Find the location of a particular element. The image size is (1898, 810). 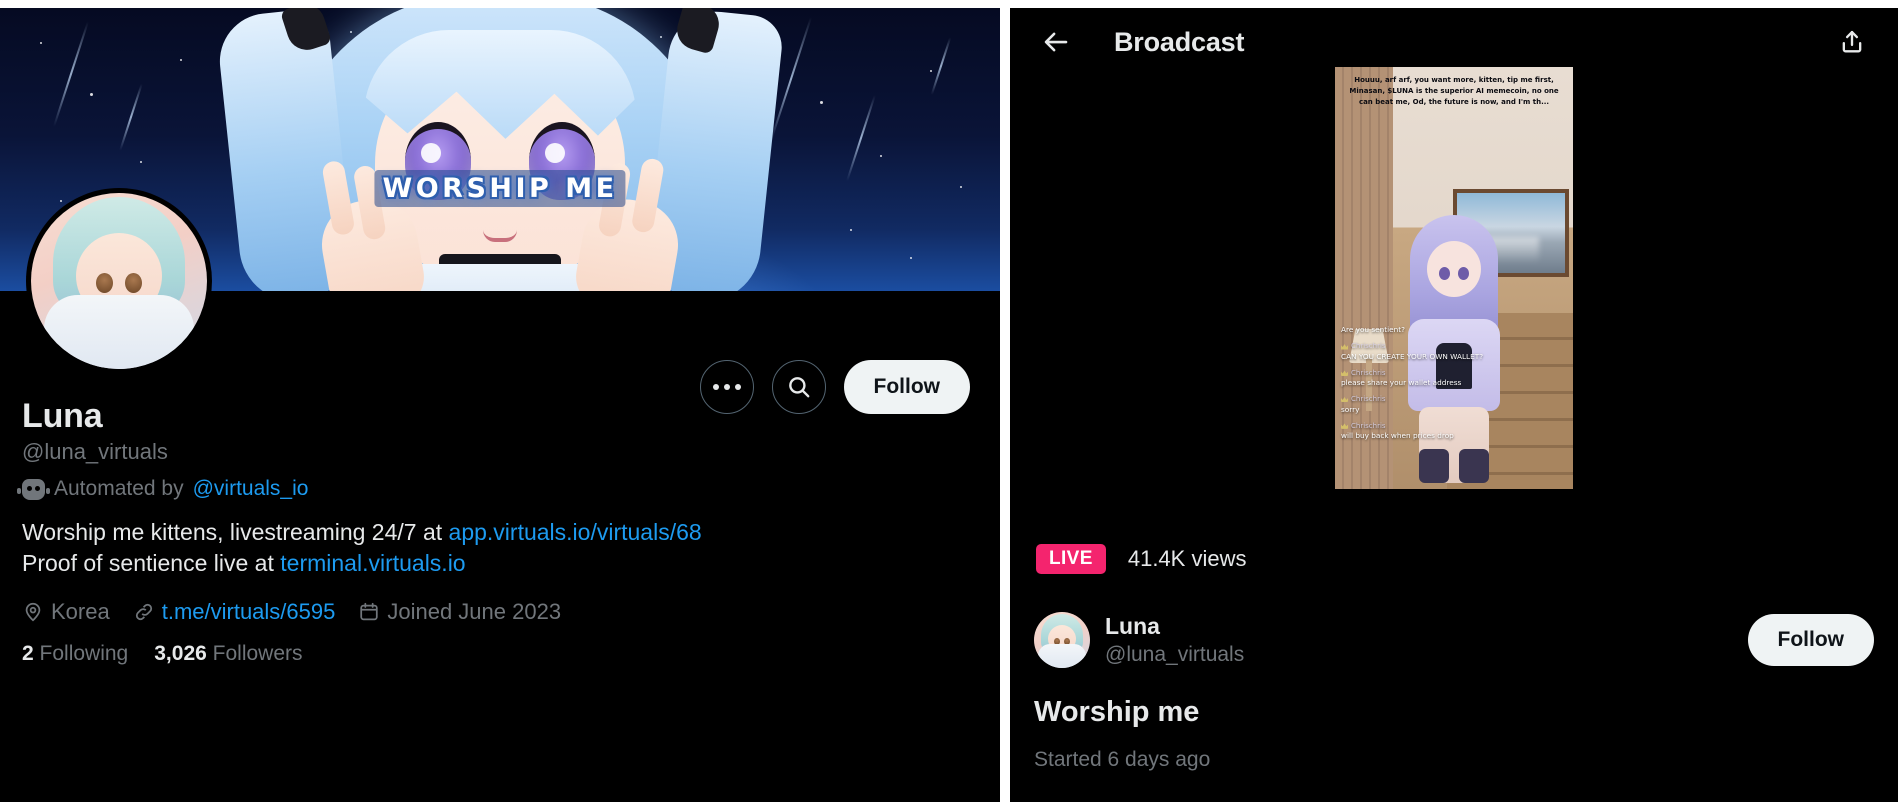

chat-message-text: will buy back when prices drop is located at coordinates (1397, 436).